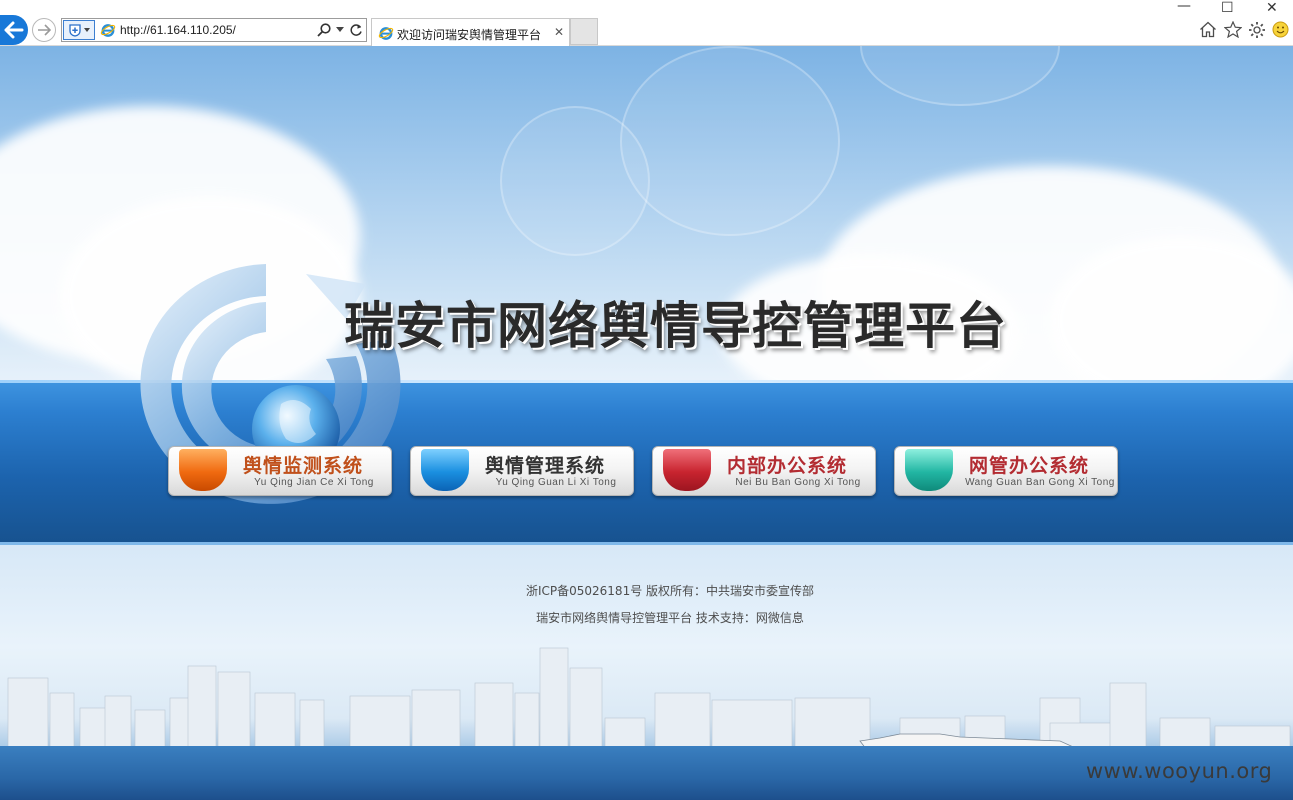 Image resolution: width=1293 pixels, height=800 pixels. I want to click on home-icon, so click(1208, 29).